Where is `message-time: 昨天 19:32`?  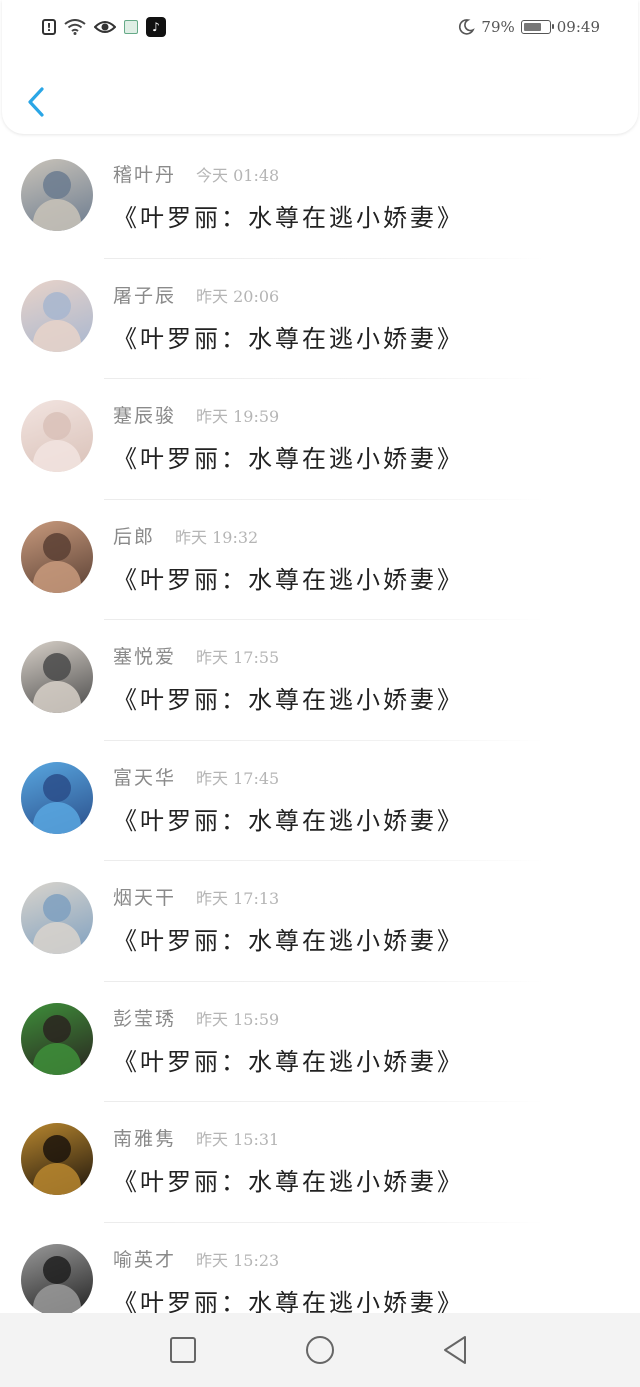
message-time: 昨天 19:32 is located at coordinates (217, 537).